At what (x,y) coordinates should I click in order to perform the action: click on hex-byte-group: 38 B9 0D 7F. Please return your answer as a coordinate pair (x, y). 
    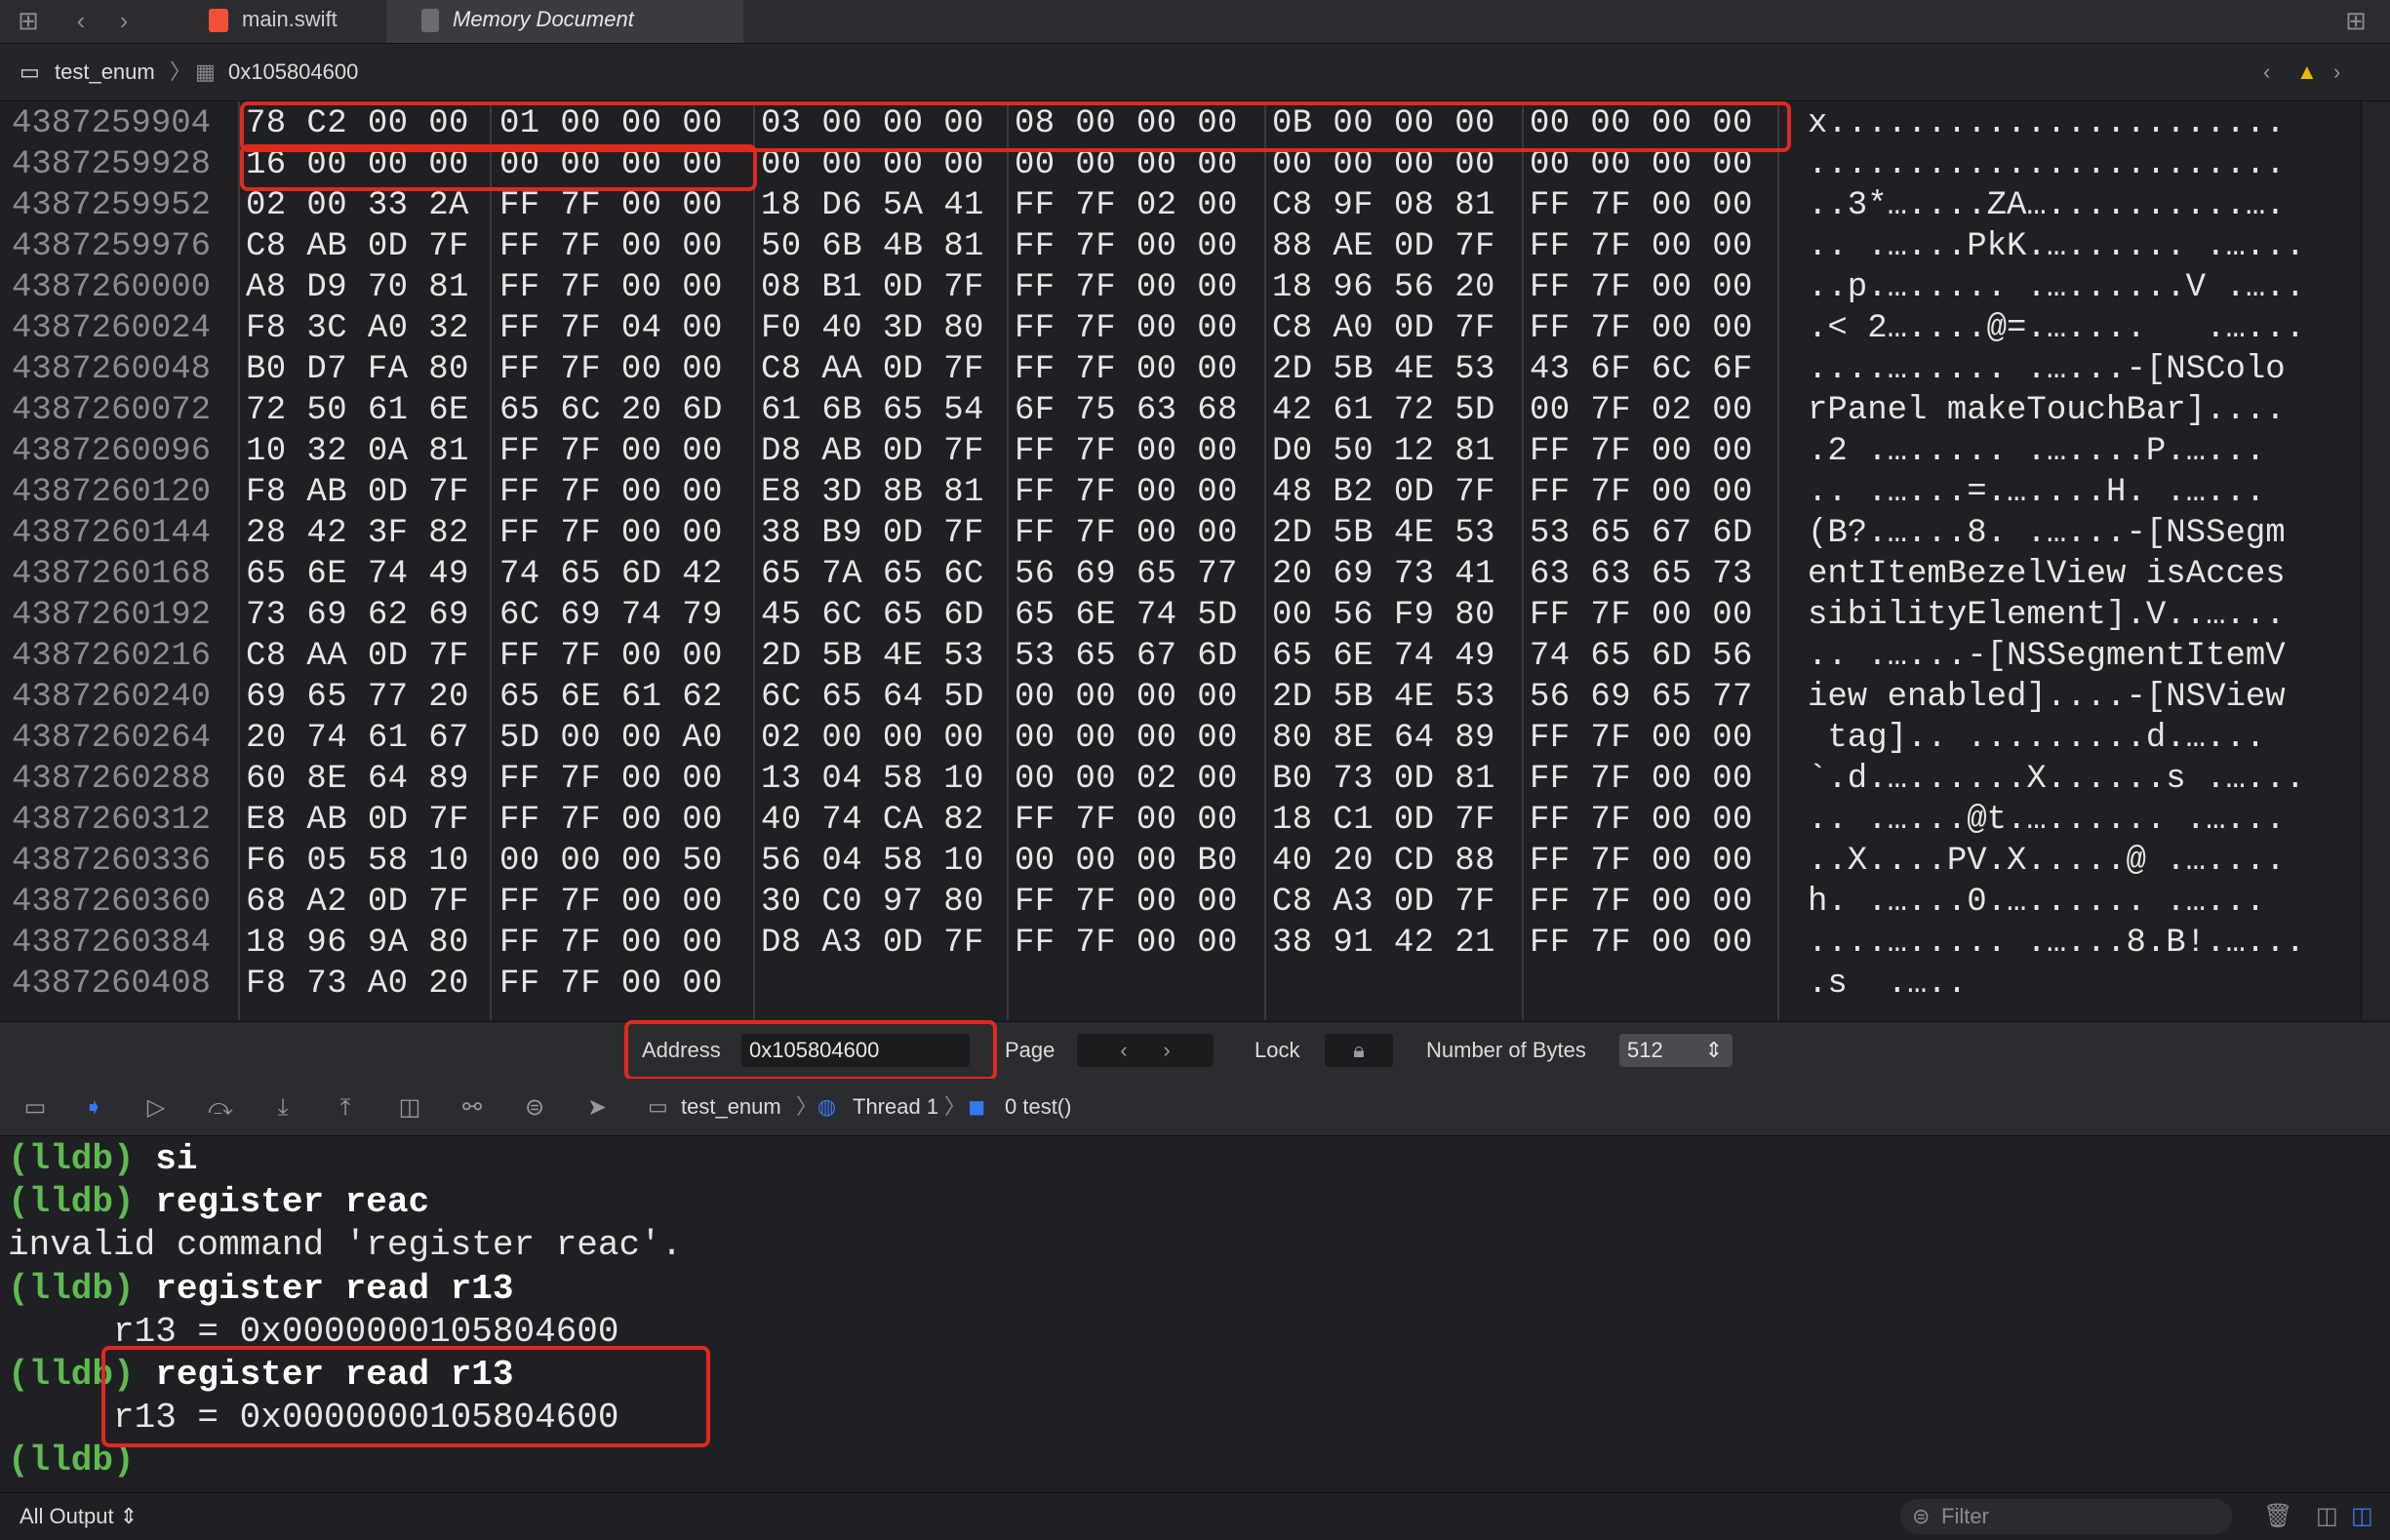
    Looking at the image, I should click on (886, 534).